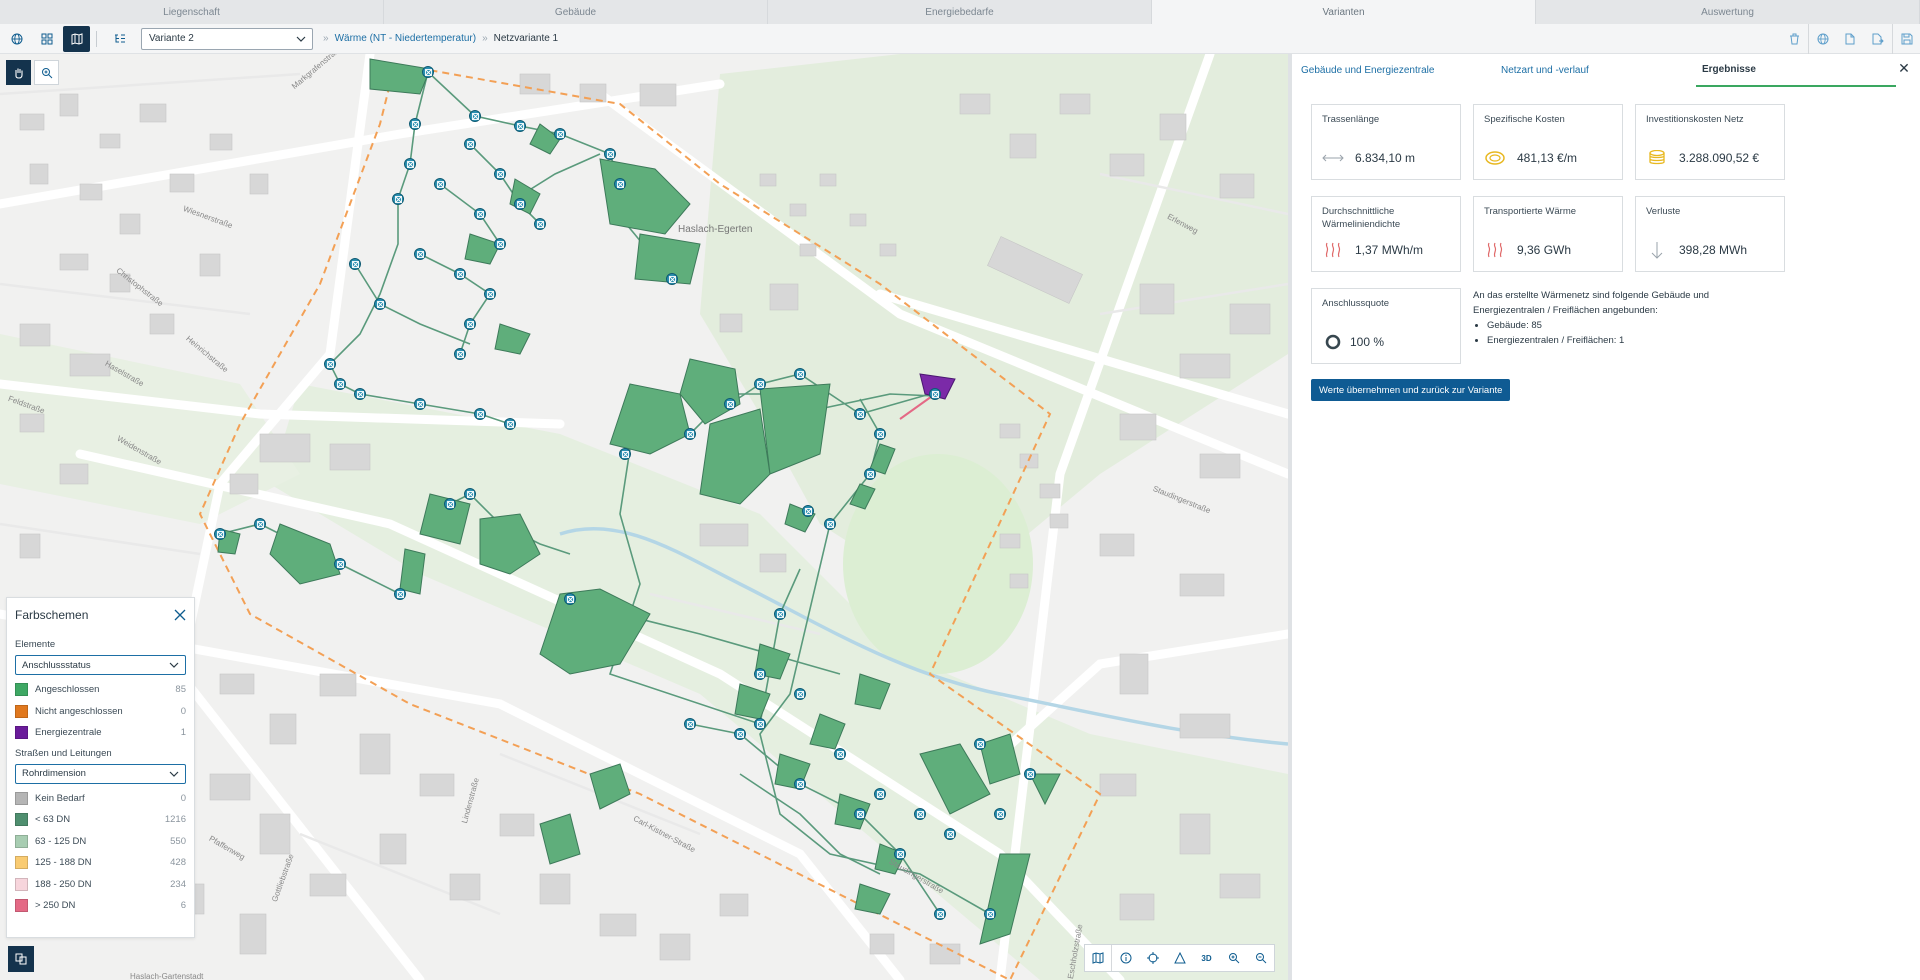 The height and width of the screenshot is (980, 1920). What do you see at coordinates (46, 72) in the screenshot?
I see `zoom-tool-button` at bounding box center [46, 72].